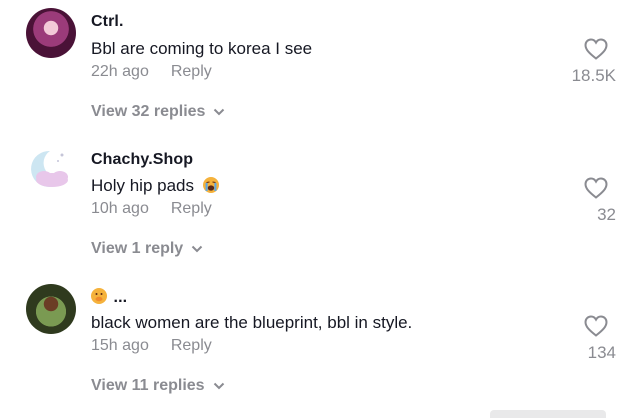 The height and width of the screenshot is (418, 640). Describe the element at coordinates (120, 71) in the screenshot. I see `comment-time: 22h ago` at that location.